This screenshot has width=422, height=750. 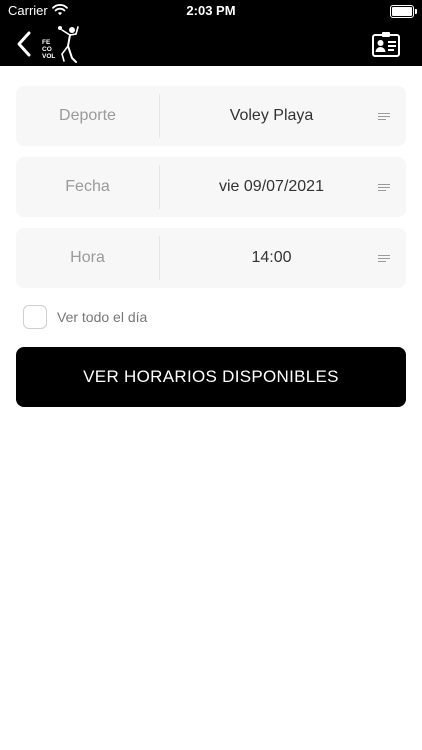 I want to click on view-schedules-button: VER HORARIOS DISPONIBLES, so click(x=211, y=377).